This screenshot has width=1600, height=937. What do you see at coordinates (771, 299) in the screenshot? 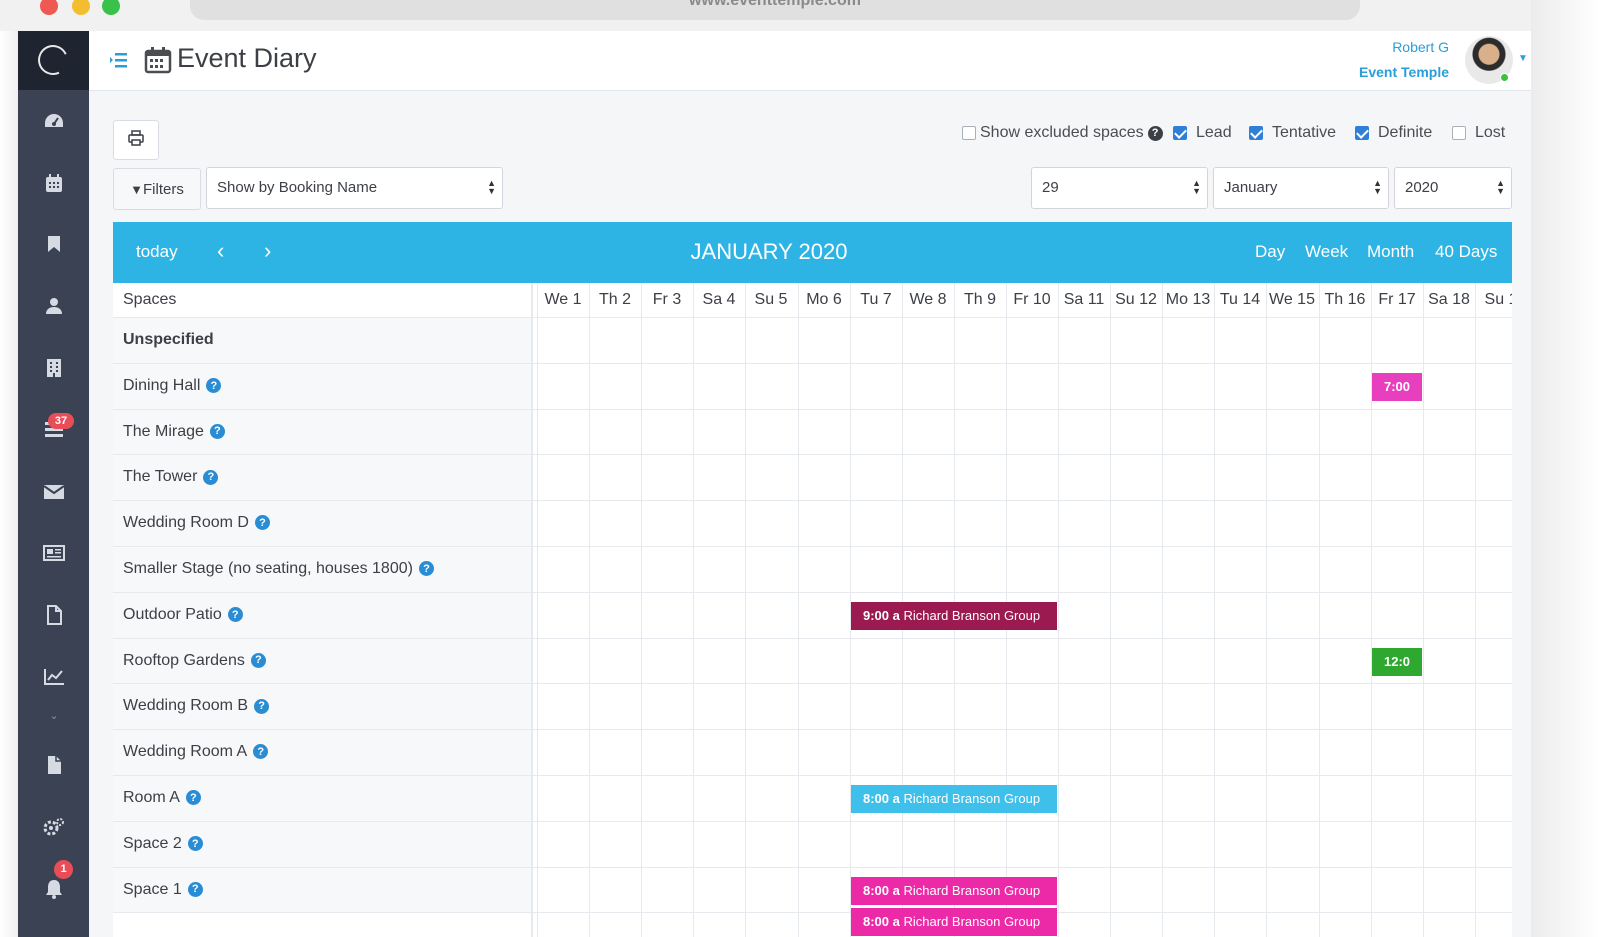
I see `day-header-5: Su 5` at bounding box center [771, 299].